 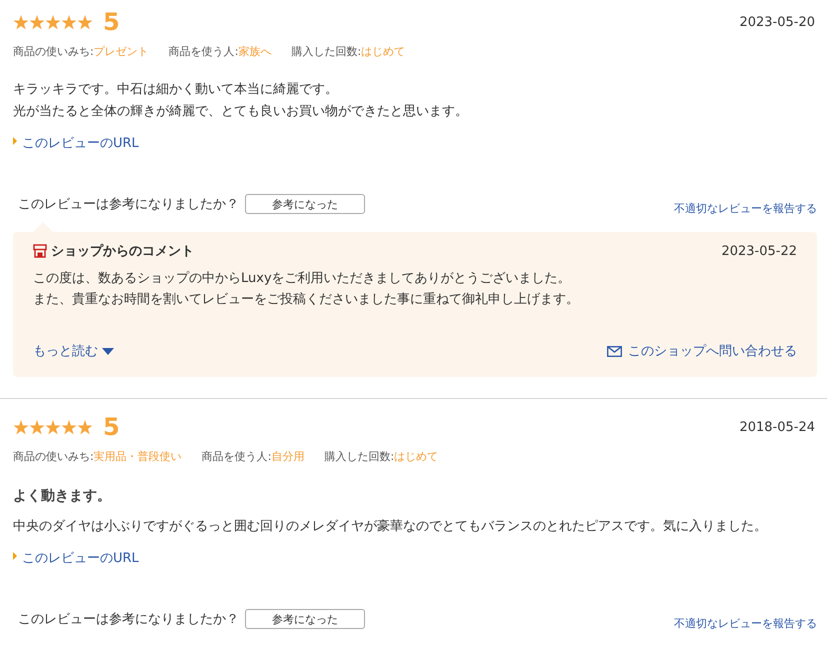 I want to click on attribute-value: 自分用, so click(x=287, y=456).